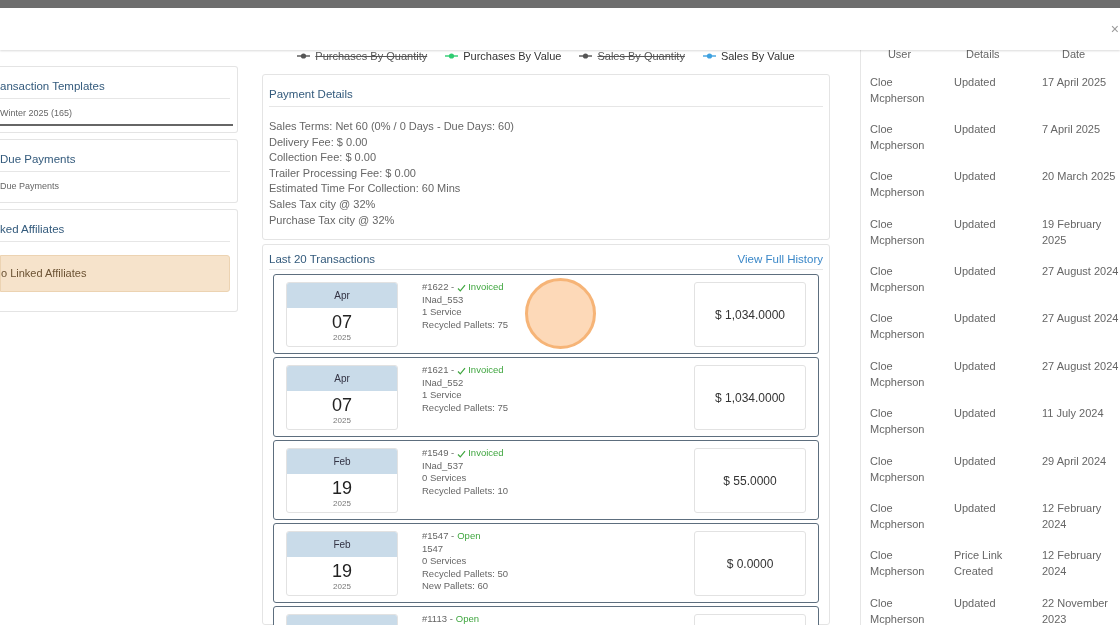 The height and width of the screenshot is (625, 1120). What do you see at coordinates (979, 564) in the screenshot?
I see `table-cell-text: Price Link Created` at bounding box center [979, 564].